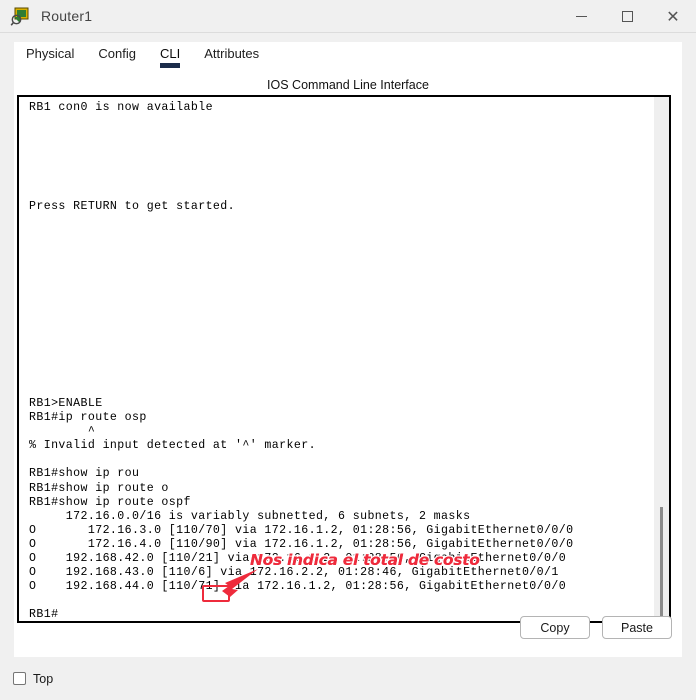 The image size is (696, 700). Describe the element at coordinates (170, 65) in the screenshot. I see `active-tab-indicator` at that location.